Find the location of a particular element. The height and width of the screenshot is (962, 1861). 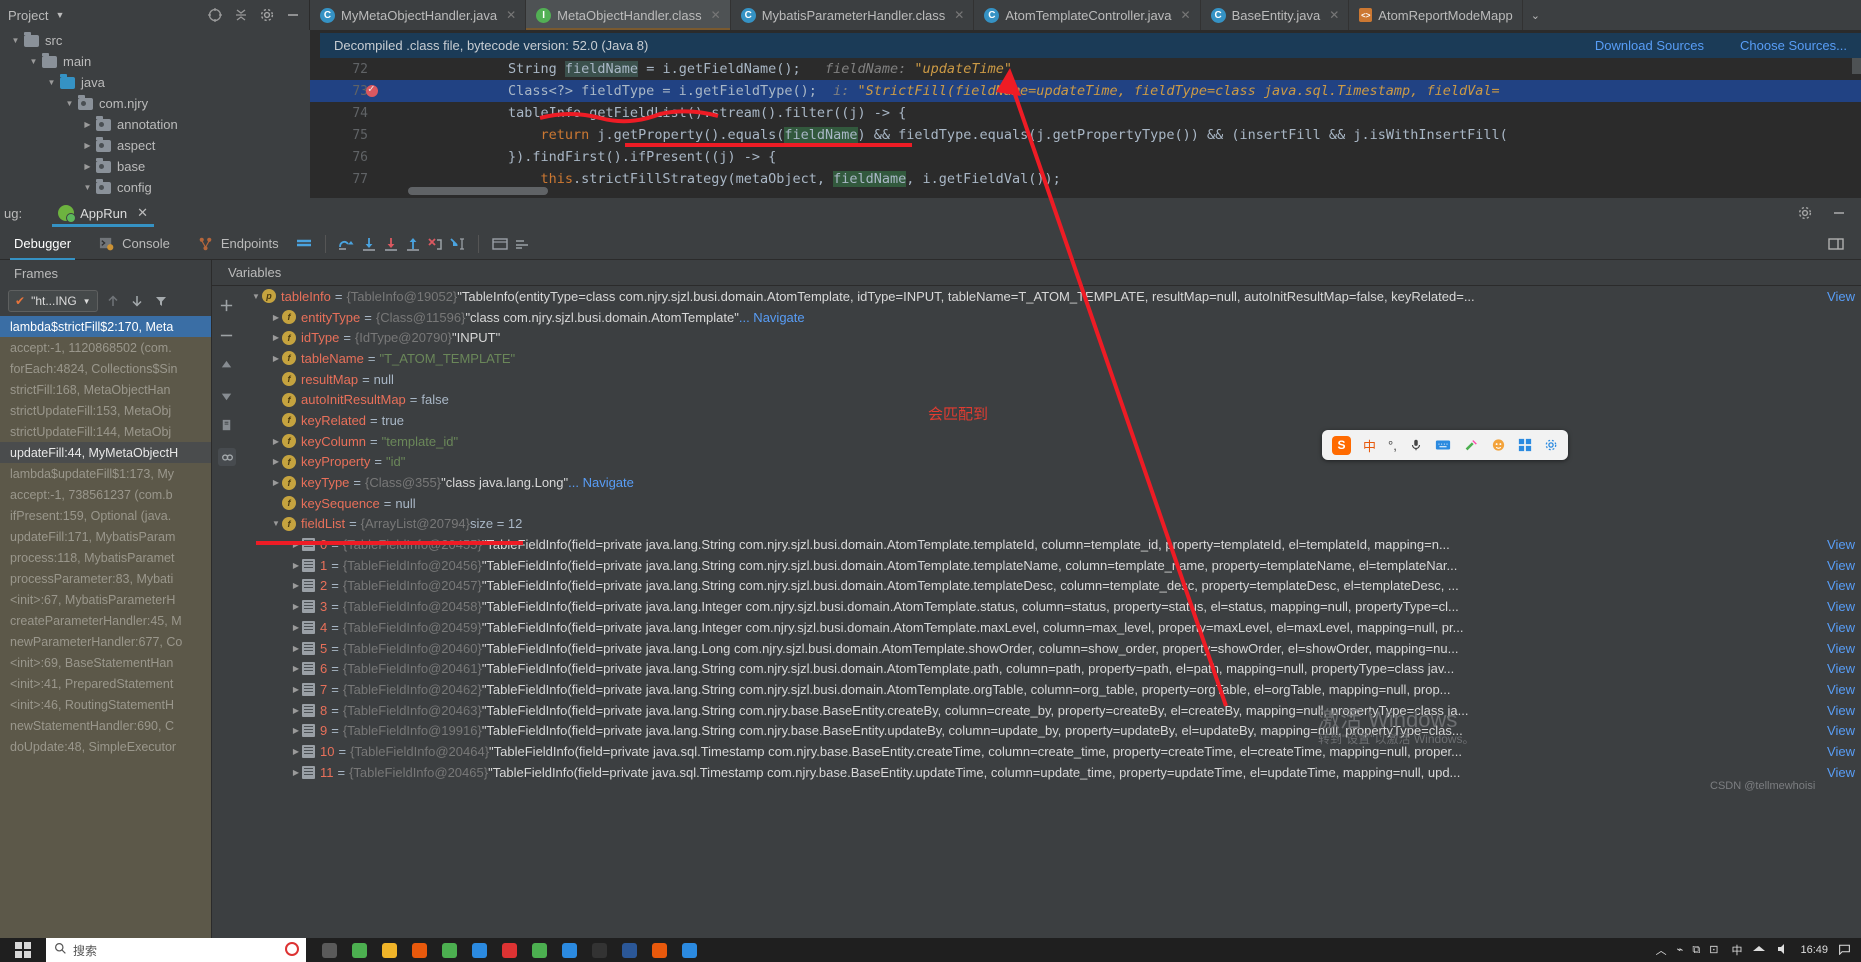

app-icon is located at coordinates (689, 950).